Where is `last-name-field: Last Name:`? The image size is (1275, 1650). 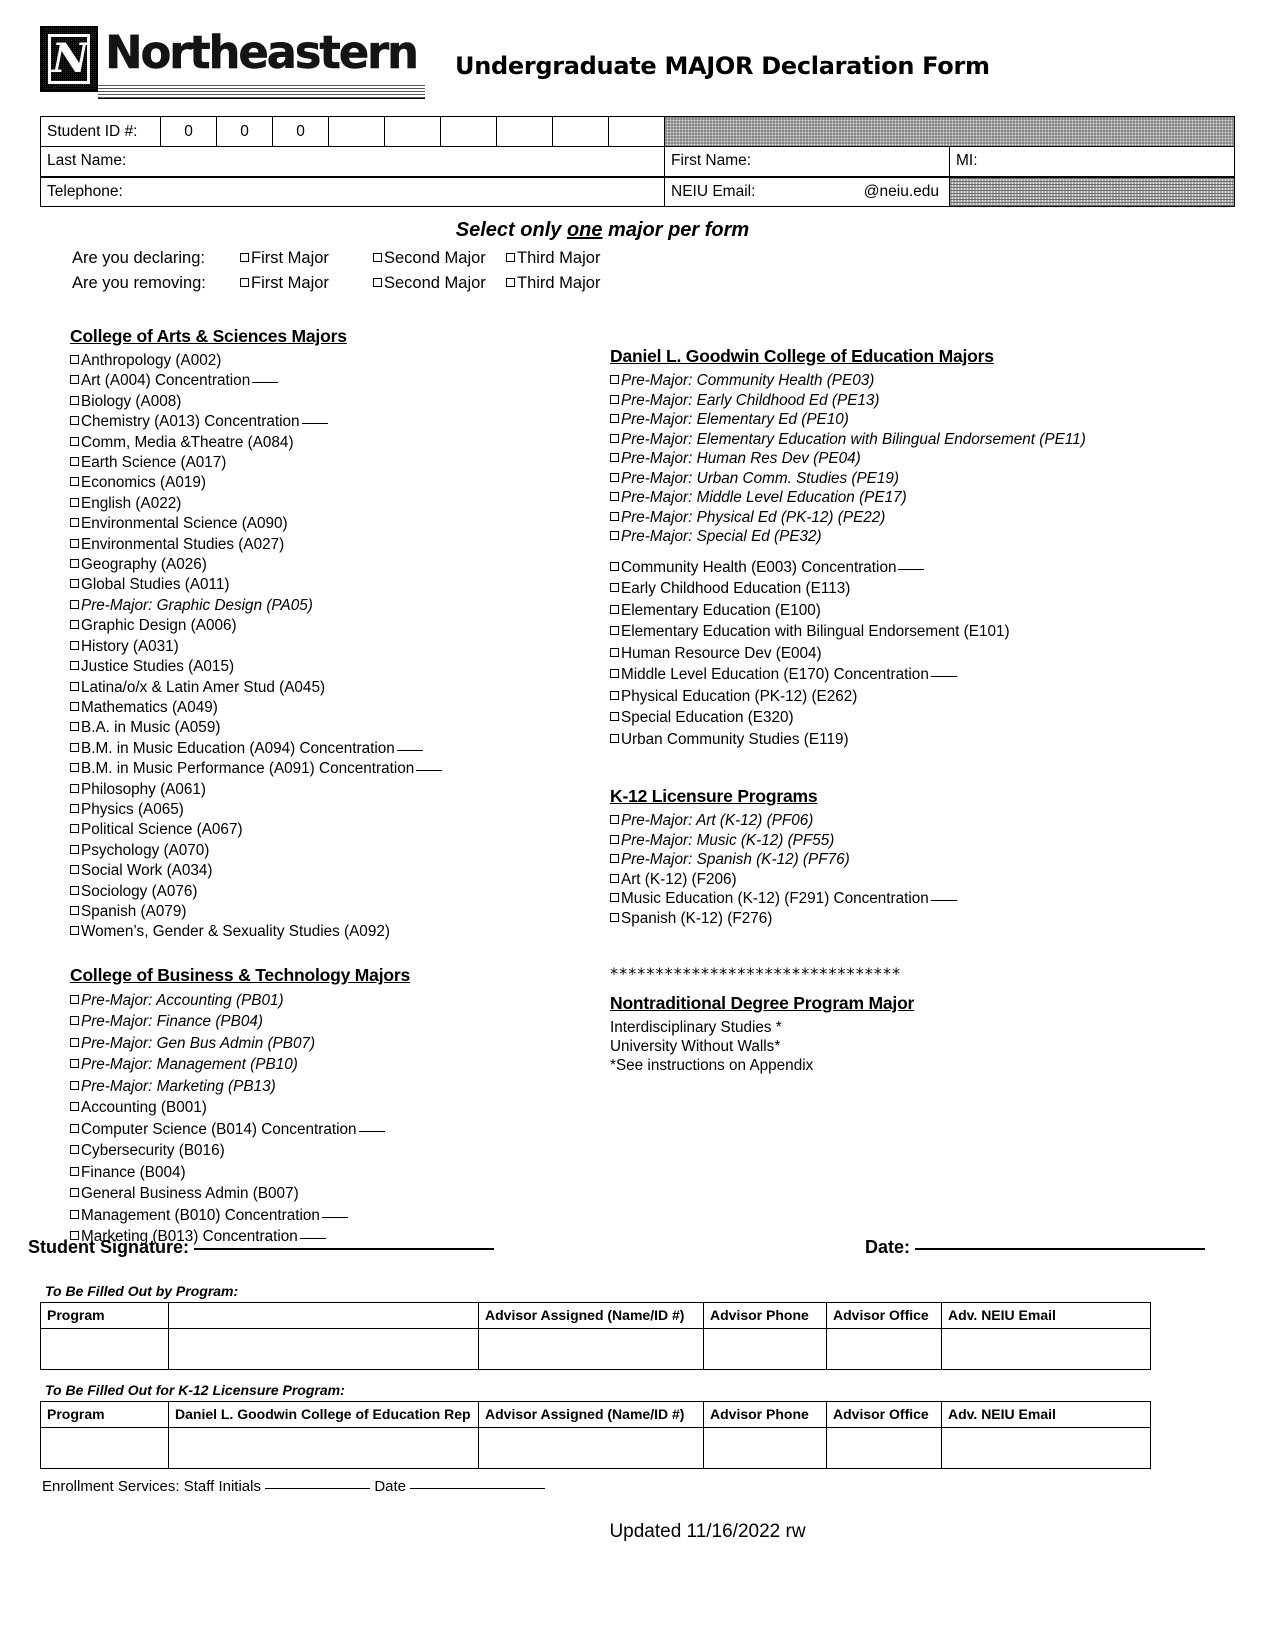 last-name-field: Last Name: is located at coordinates (352, 161).